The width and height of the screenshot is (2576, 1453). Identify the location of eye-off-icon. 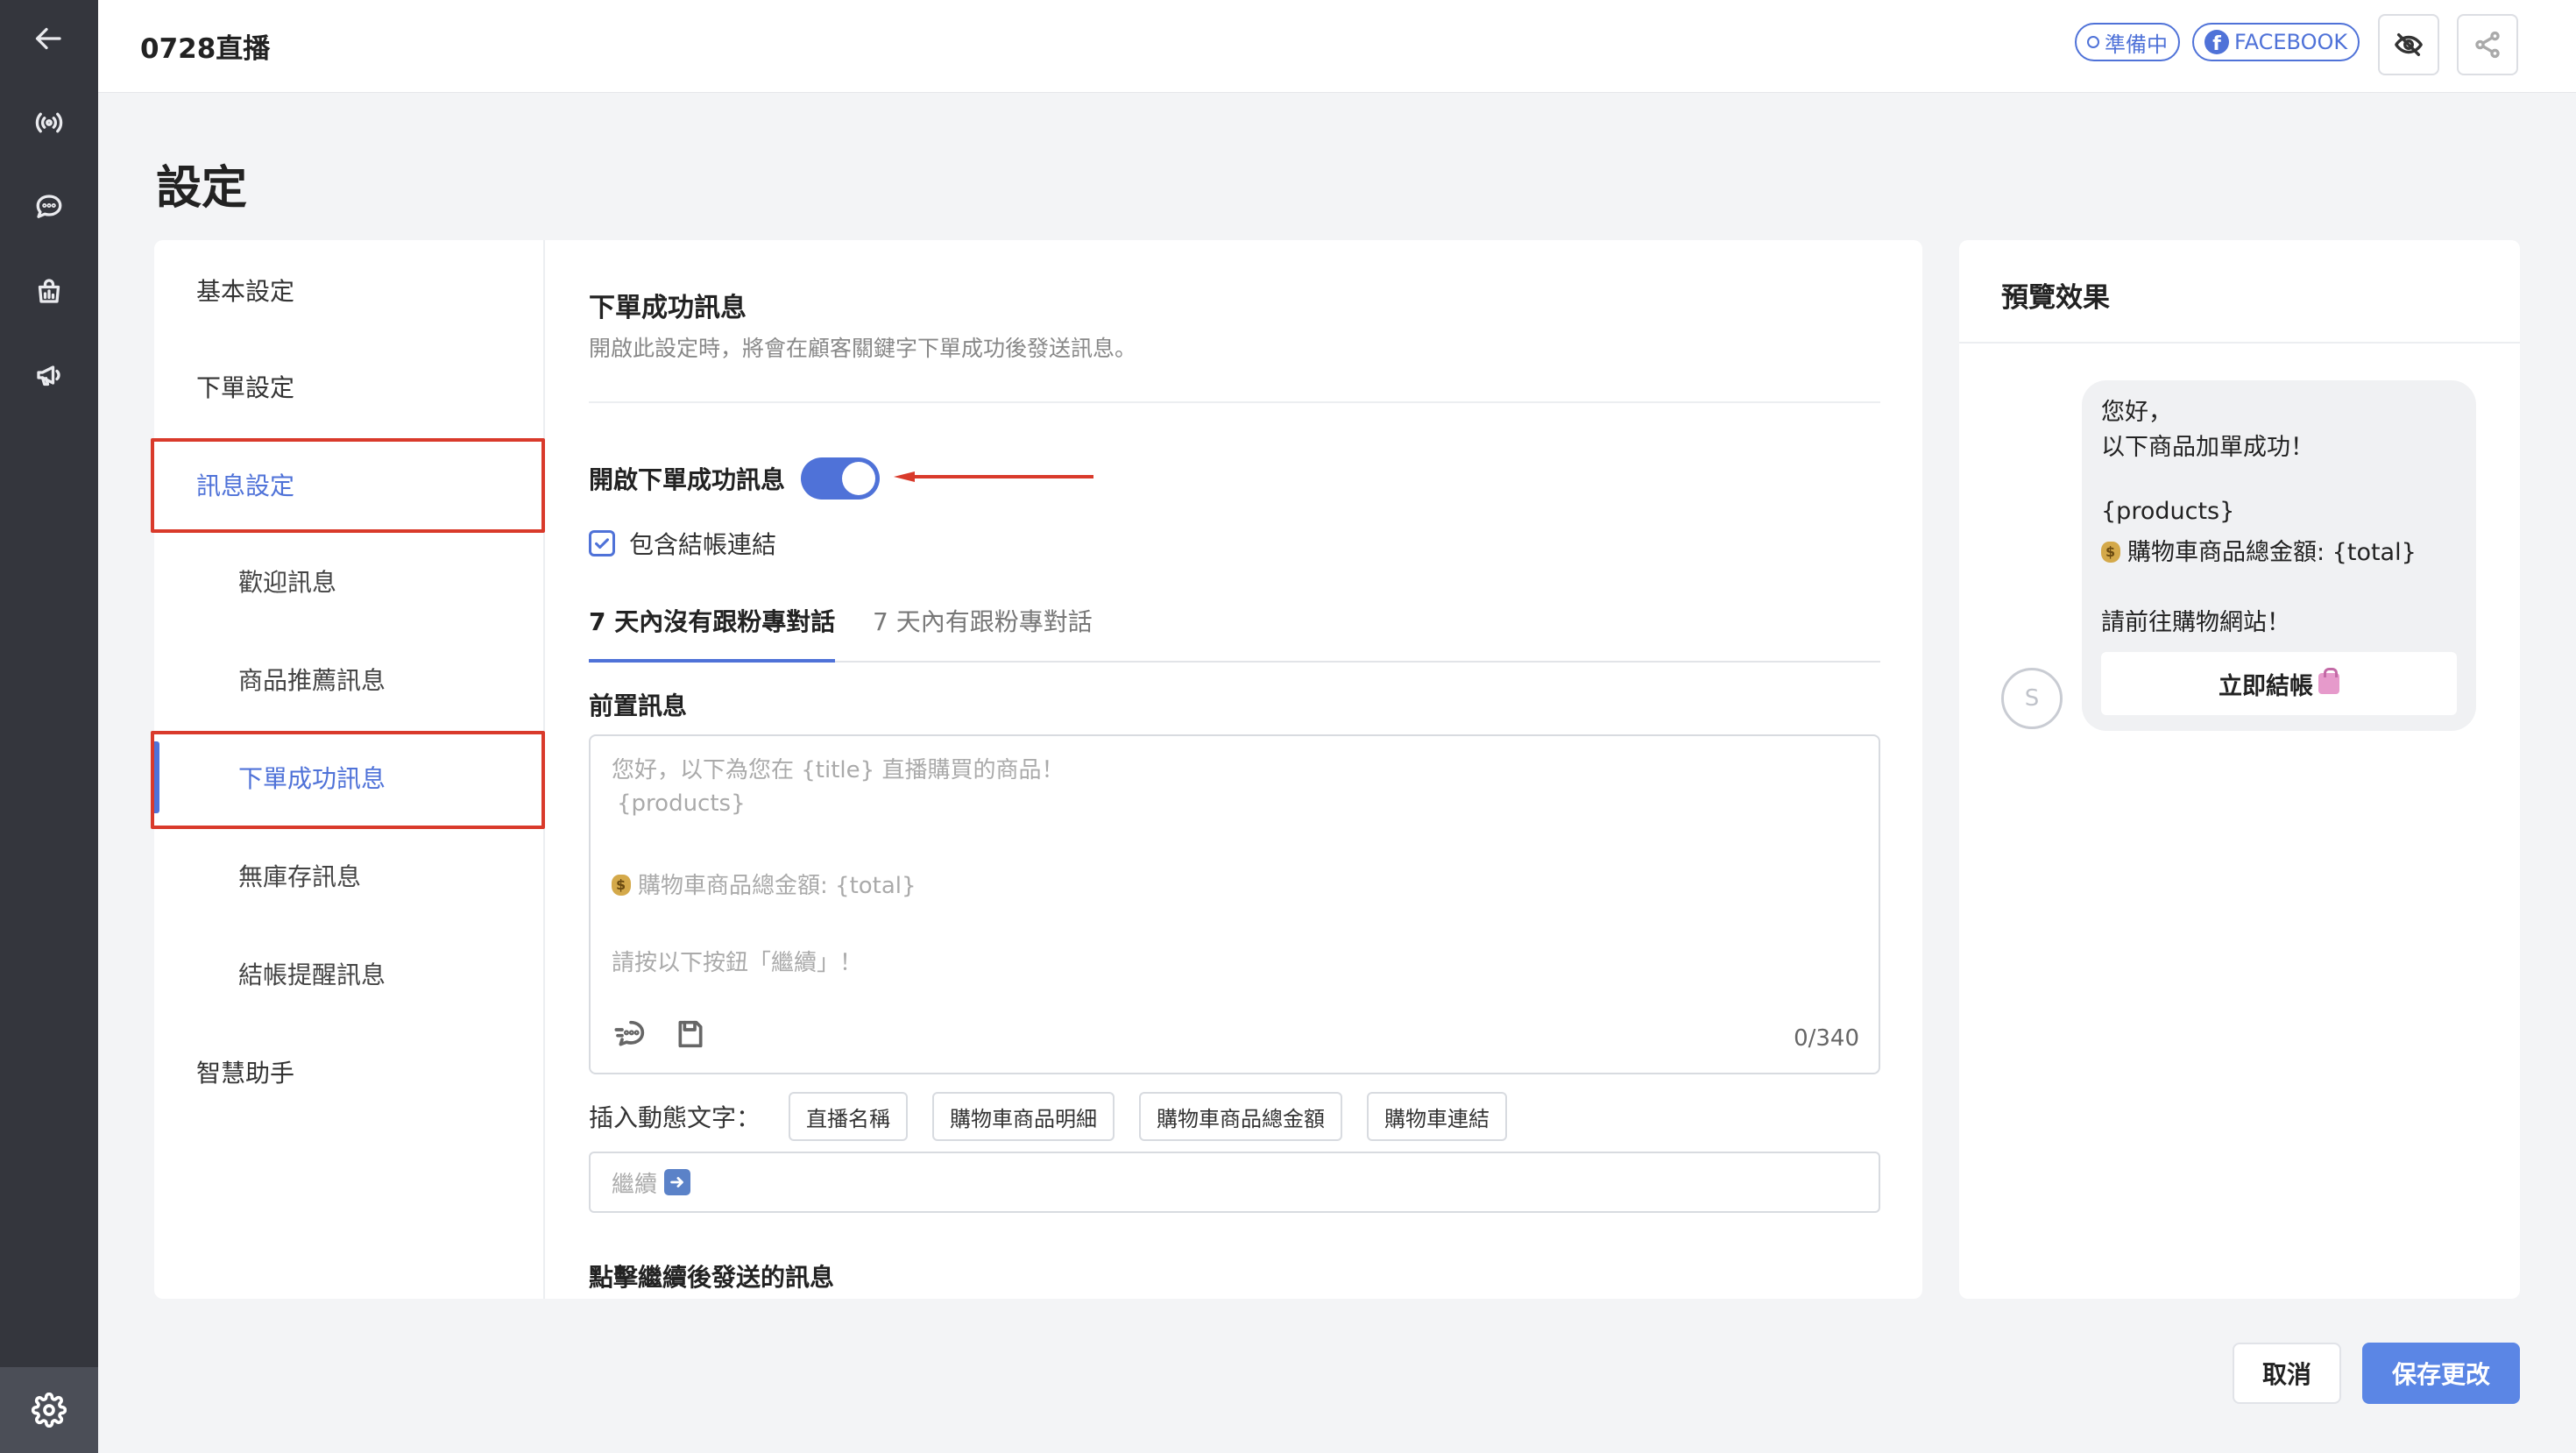
(2409, 44).